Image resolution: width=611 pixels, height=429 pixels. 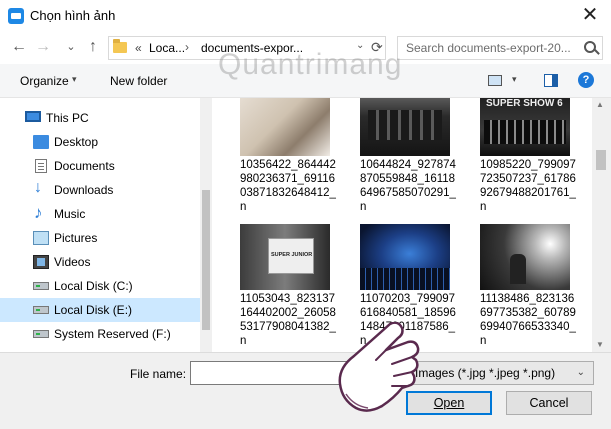 I want to click on sidebar-item-label: Documents, so click(x=84, y=166).